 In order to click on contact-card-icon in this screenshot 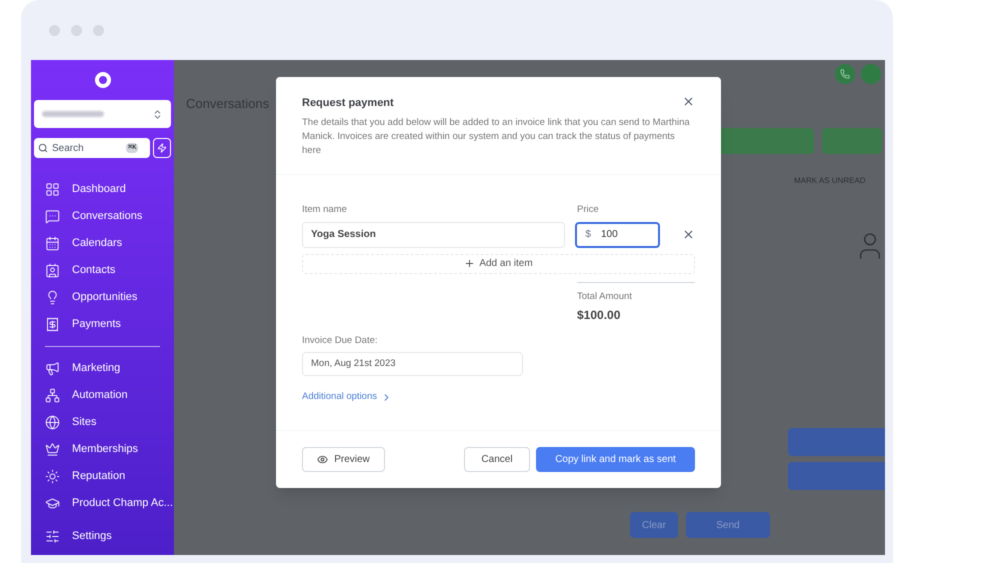, I will do `click(52, 270)`.